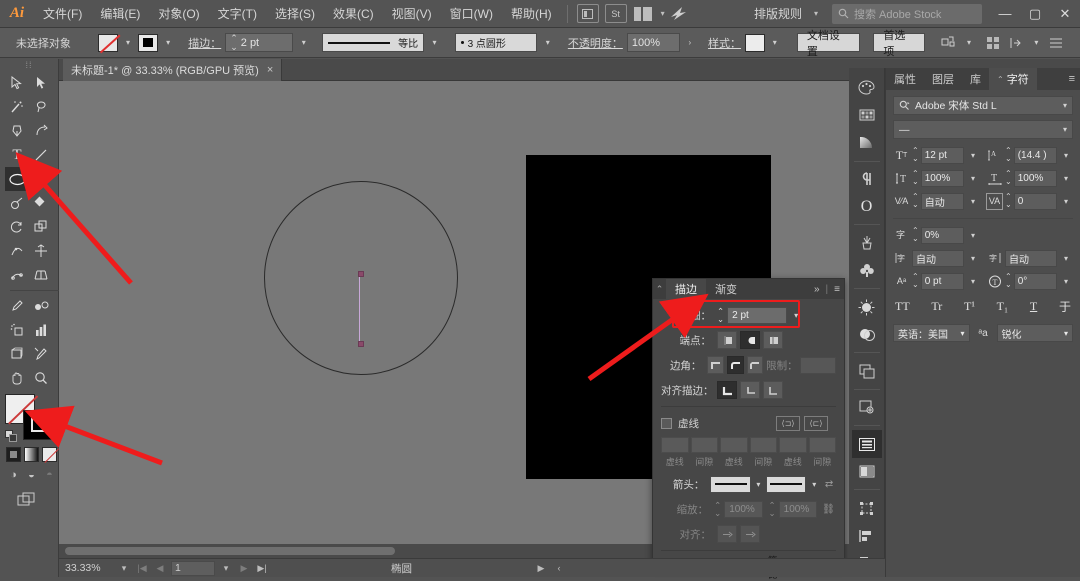  Describe the element at coordinates (434, 43) in the screenshot. I see `stroke-profile-chevron-icon: ▾` at that location.